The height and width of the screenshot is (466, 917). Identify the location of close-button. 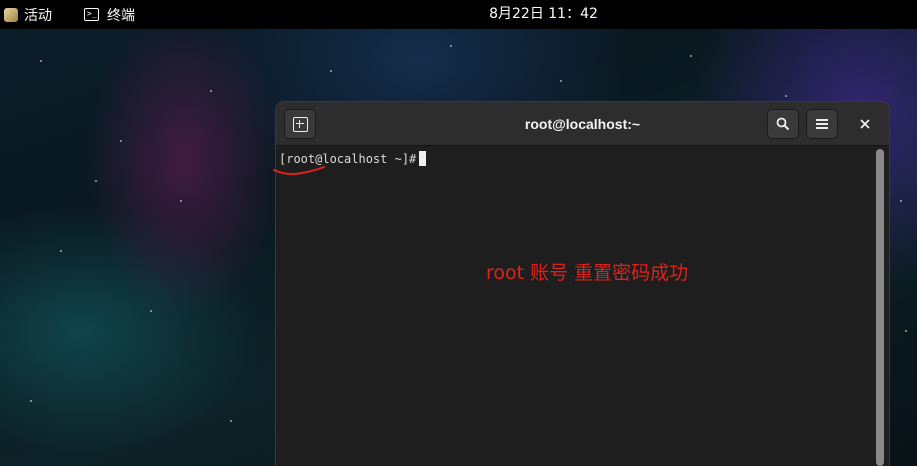
(865, 124).